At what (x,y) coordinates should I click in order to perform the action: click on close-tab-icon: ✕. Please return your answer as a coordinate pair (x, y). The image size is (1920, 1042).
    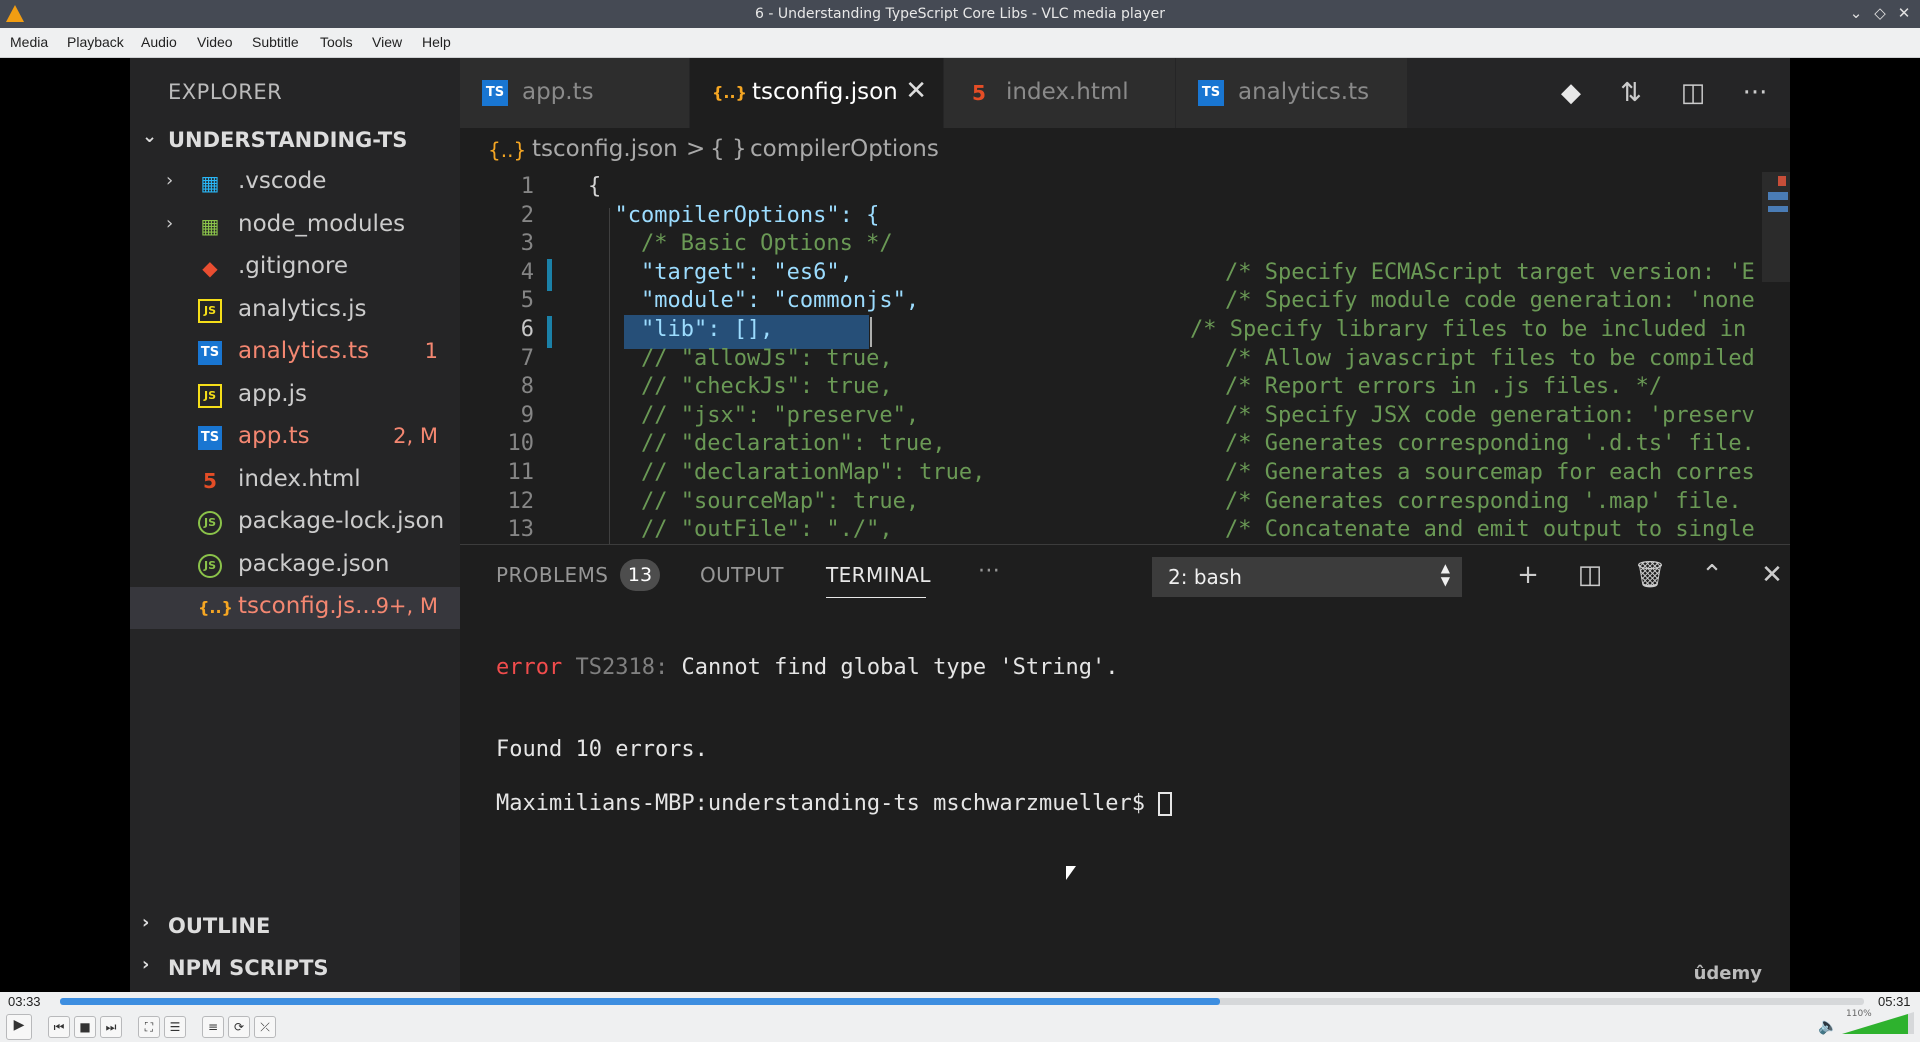
    Looking at the image, I should click on (916, 91).